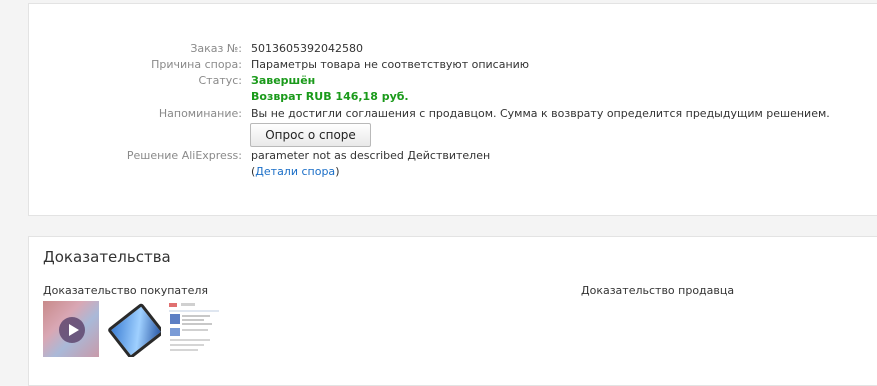 Image resolution: width=877 pixels, height=386 pixels. Describe the element at coordinates (125, 290) in the screenshot. I see `buyer-evidence-label: Доказательство покупателя` at that location.